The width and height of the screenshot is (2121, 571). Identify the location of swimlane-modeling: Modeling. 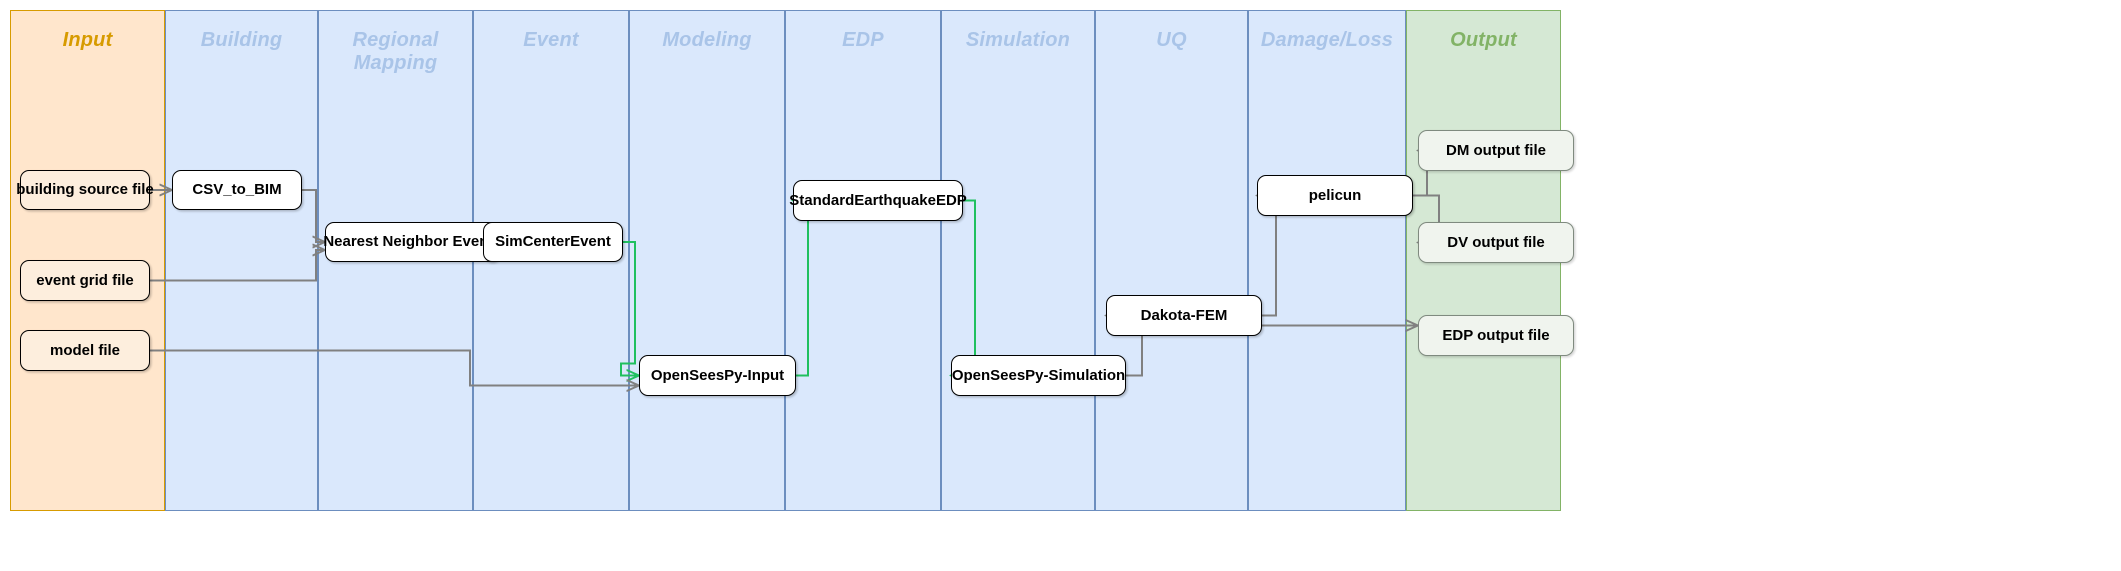
(707, 260).